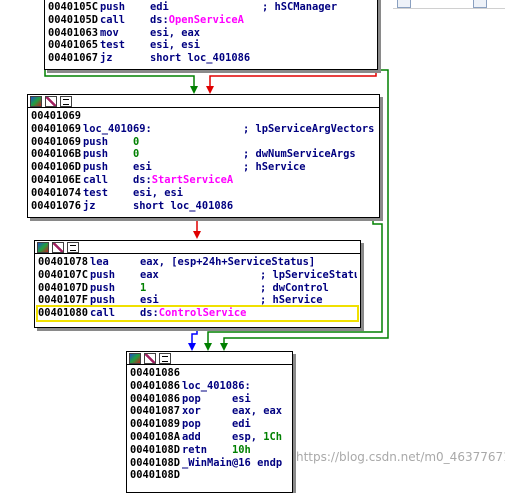 Image resolution: width=505 pixels, height=493 pixels. Describe the element at coordinates (206, 19) in the screenshot. I see `function-name: OpenServiceA` at that location.